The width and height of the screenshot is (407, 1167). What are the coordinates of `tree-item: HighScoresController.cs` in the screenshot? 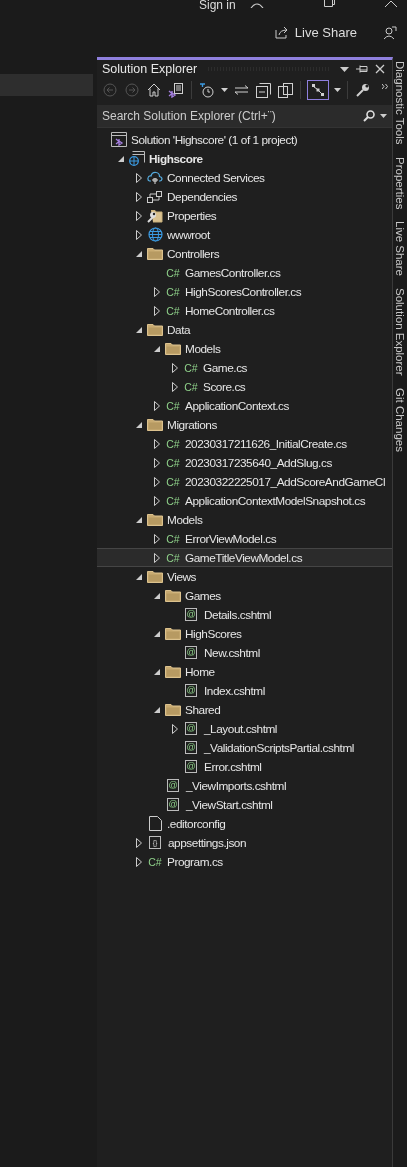 It's located at (243, 291).